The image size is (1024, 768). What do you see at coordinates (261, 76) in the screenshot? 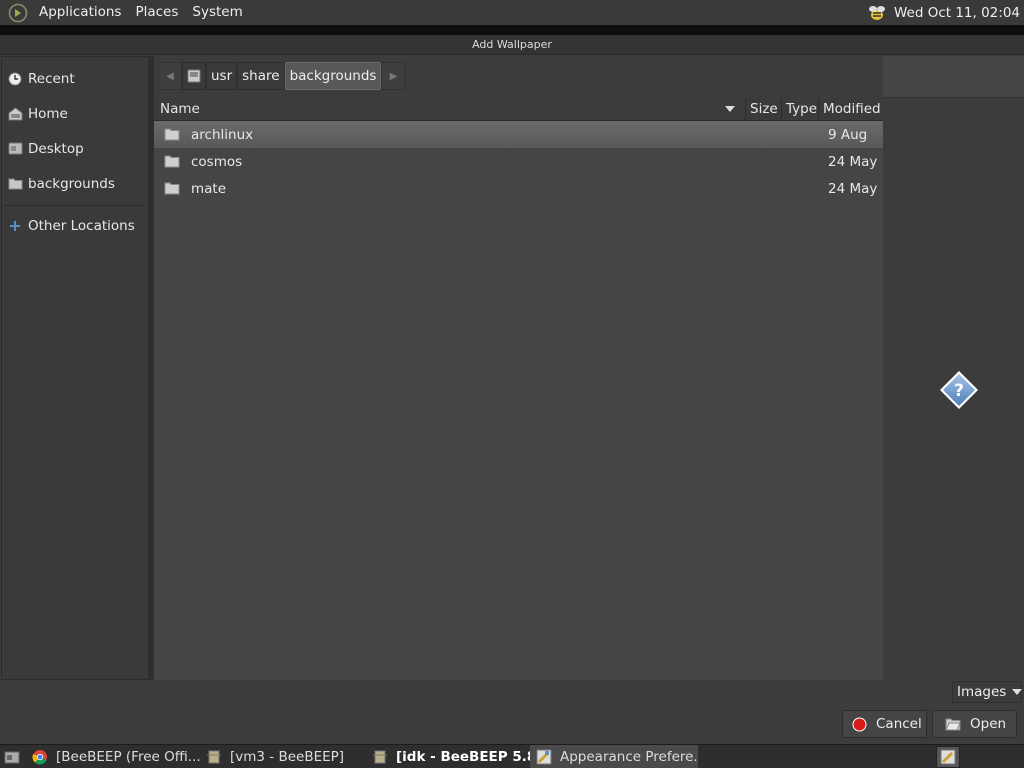
I see `path-crumb-share: share` at bounding box center [261, 76].